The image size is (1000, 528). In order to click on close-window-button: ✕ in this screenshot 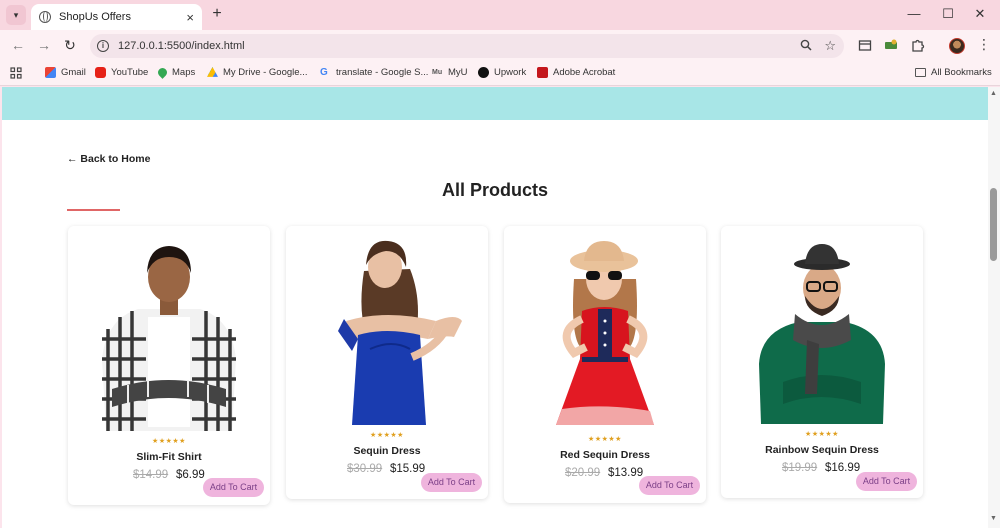, I will do `click(980, 14)`.